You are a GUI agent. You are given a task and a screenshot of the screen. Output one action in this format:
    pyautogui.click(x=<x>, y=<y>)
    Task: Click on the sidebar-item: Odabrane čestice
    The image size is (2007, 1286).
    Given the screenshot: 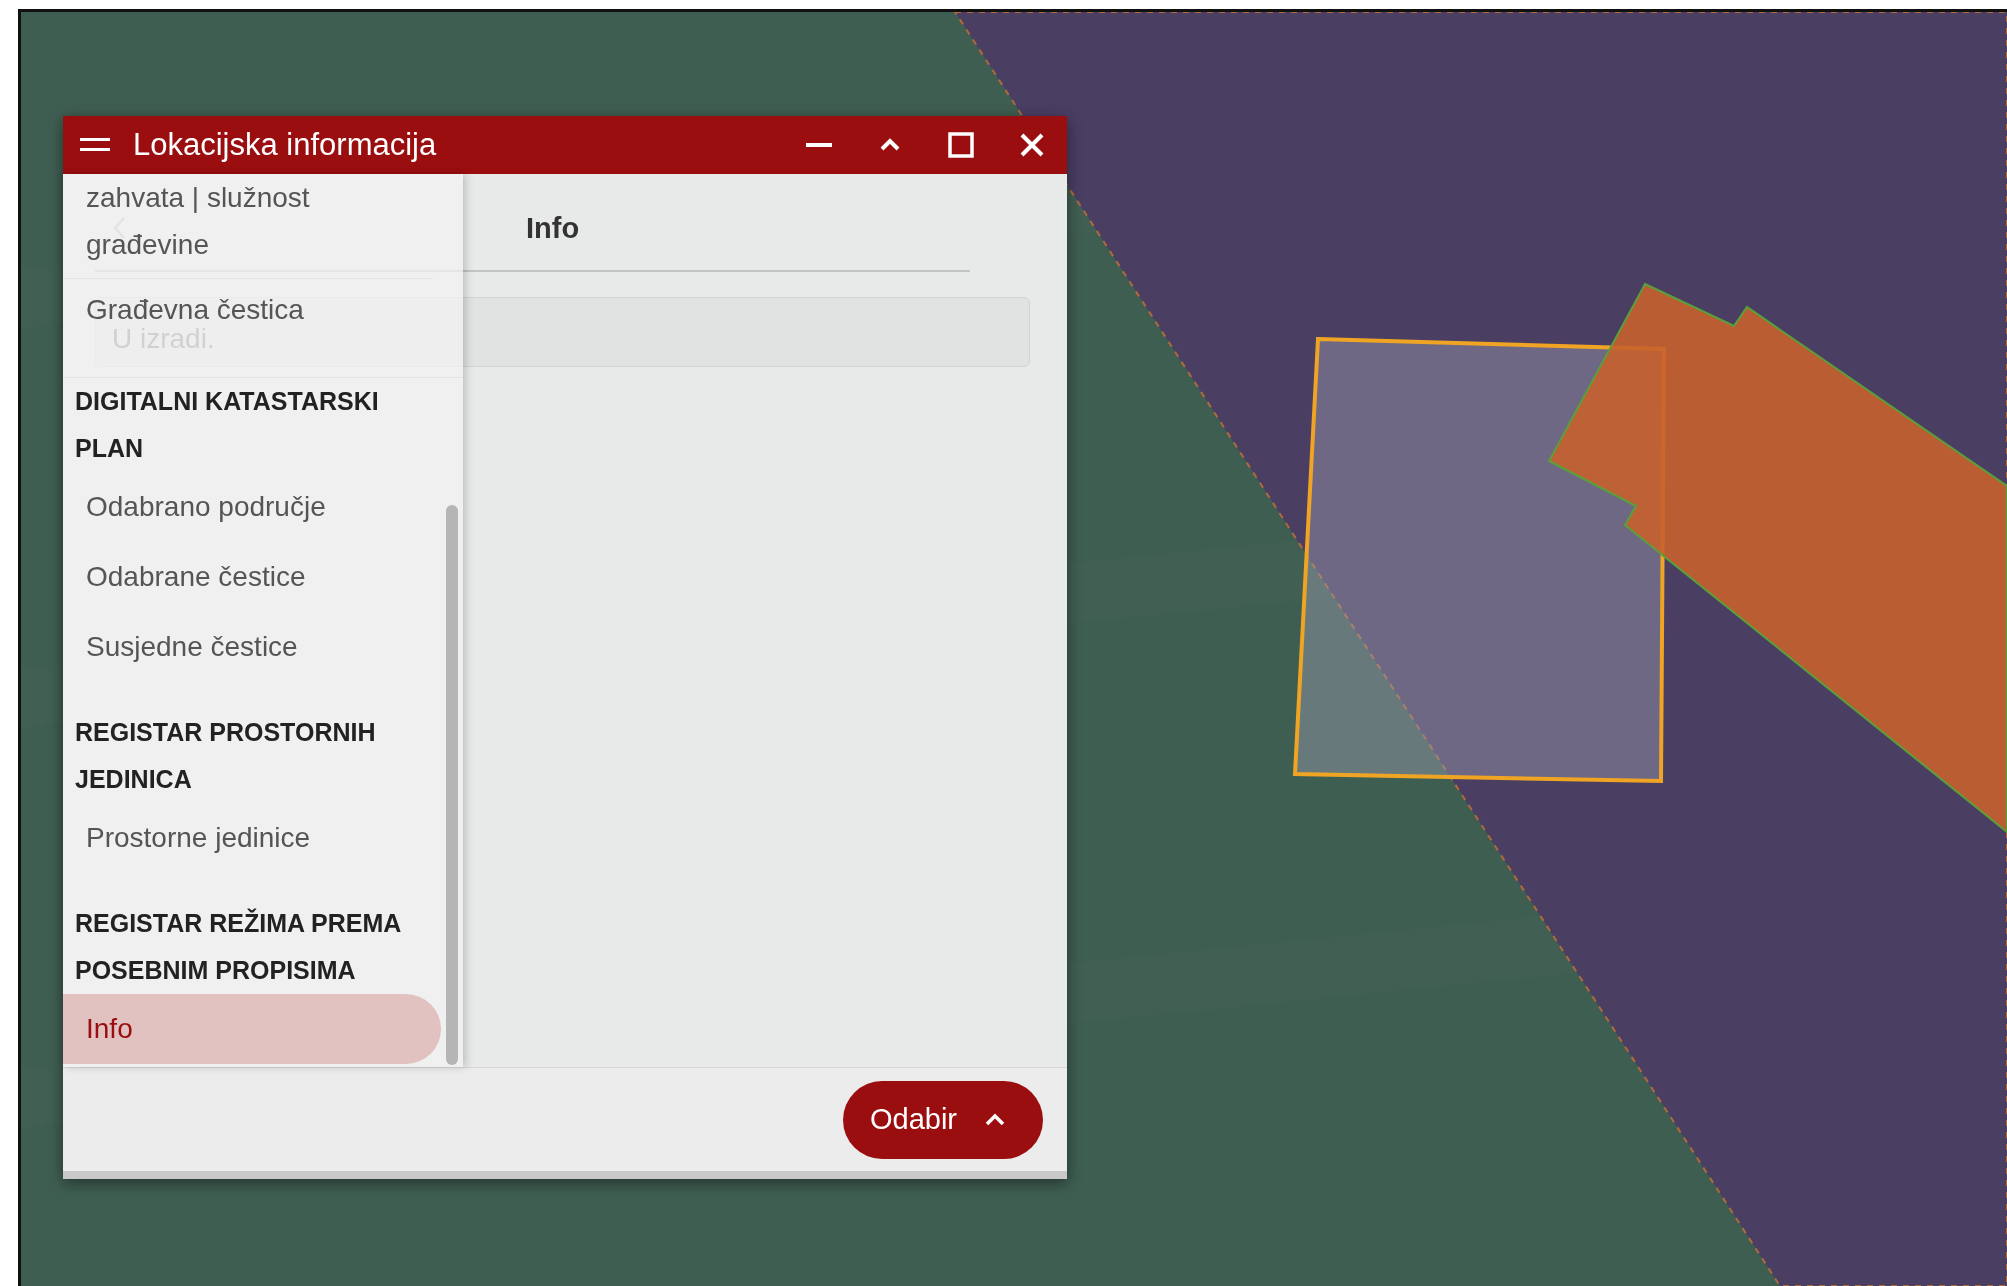 What is the action you would take?
    pyautogui.click(x=248, y=577)
    